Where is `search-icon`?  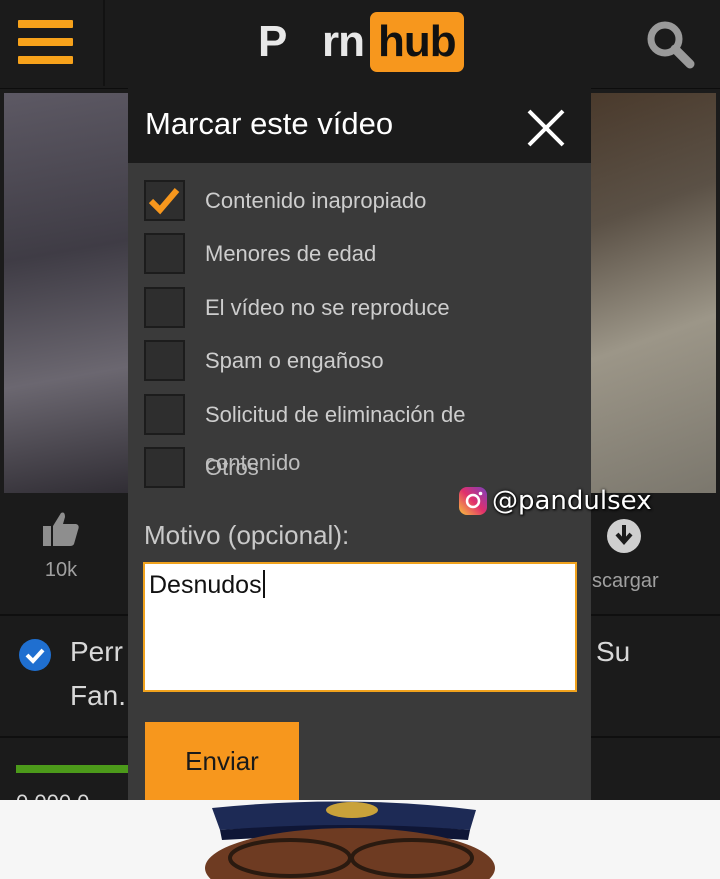 search-icon is located at coordinates (671, 45).